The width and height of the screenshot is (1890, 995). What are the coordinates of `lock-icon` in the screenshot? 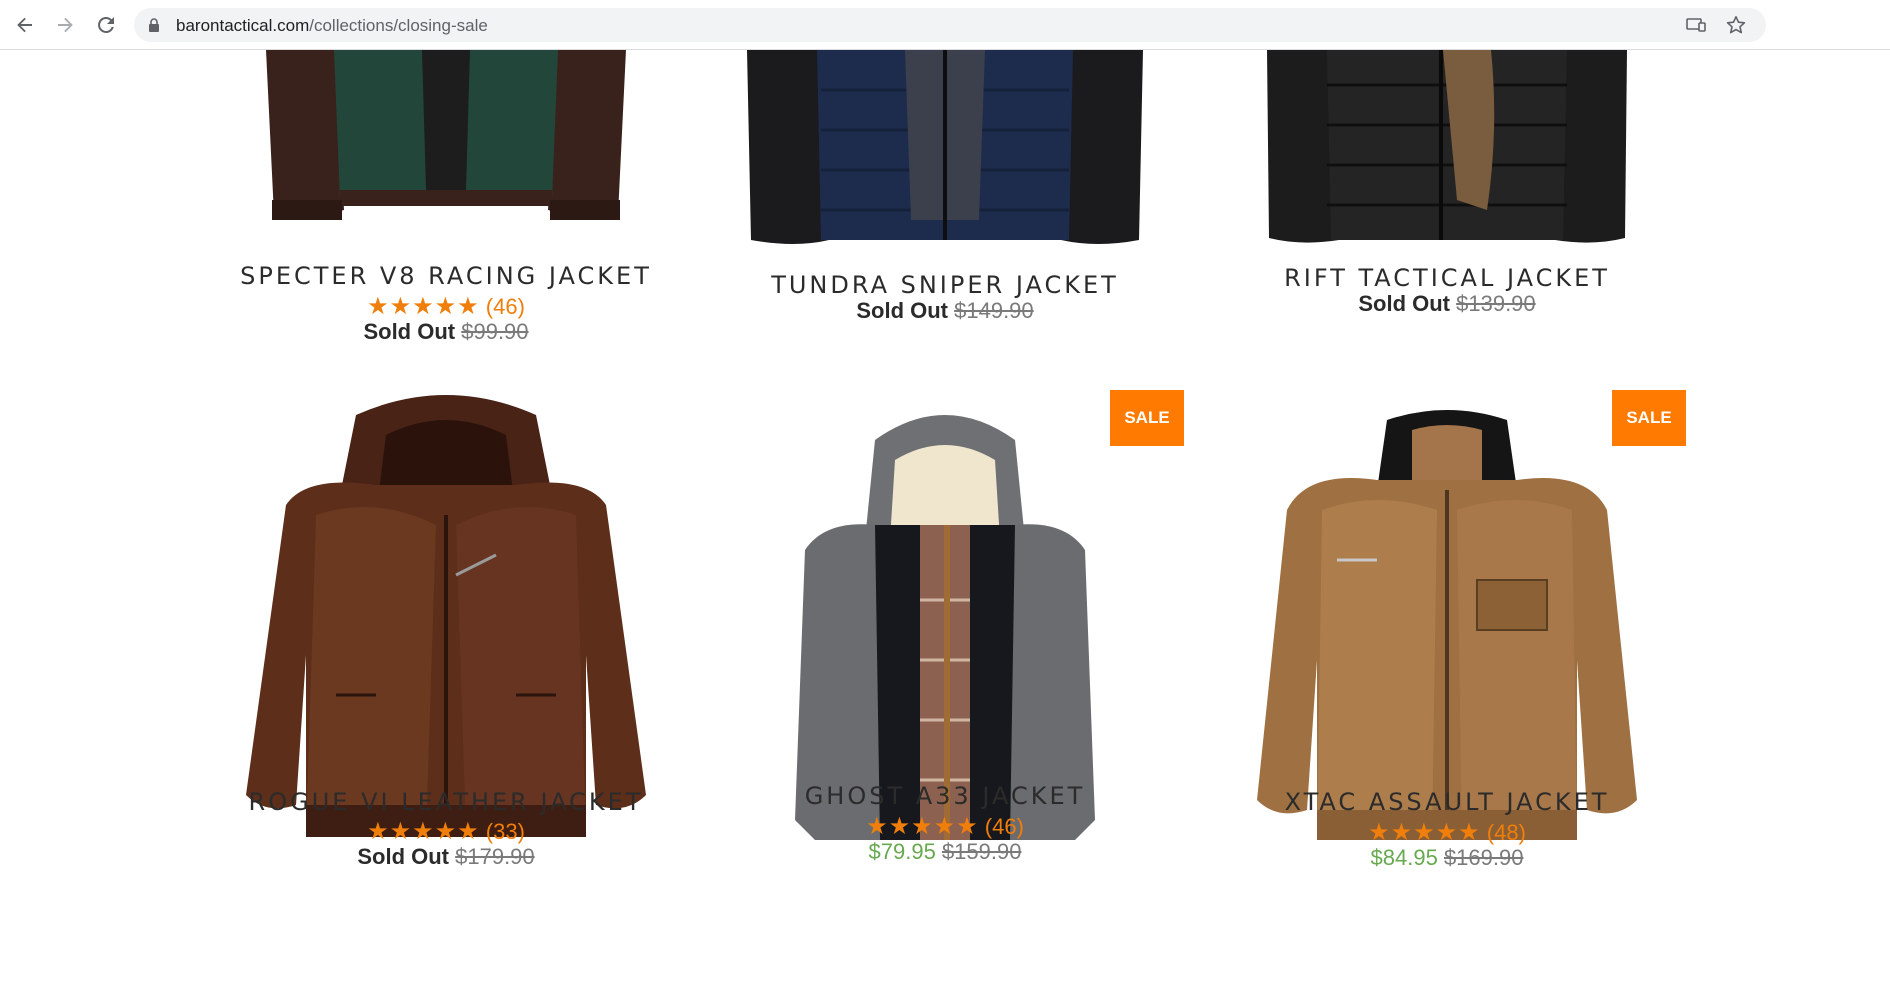 It's located at (154, 25).